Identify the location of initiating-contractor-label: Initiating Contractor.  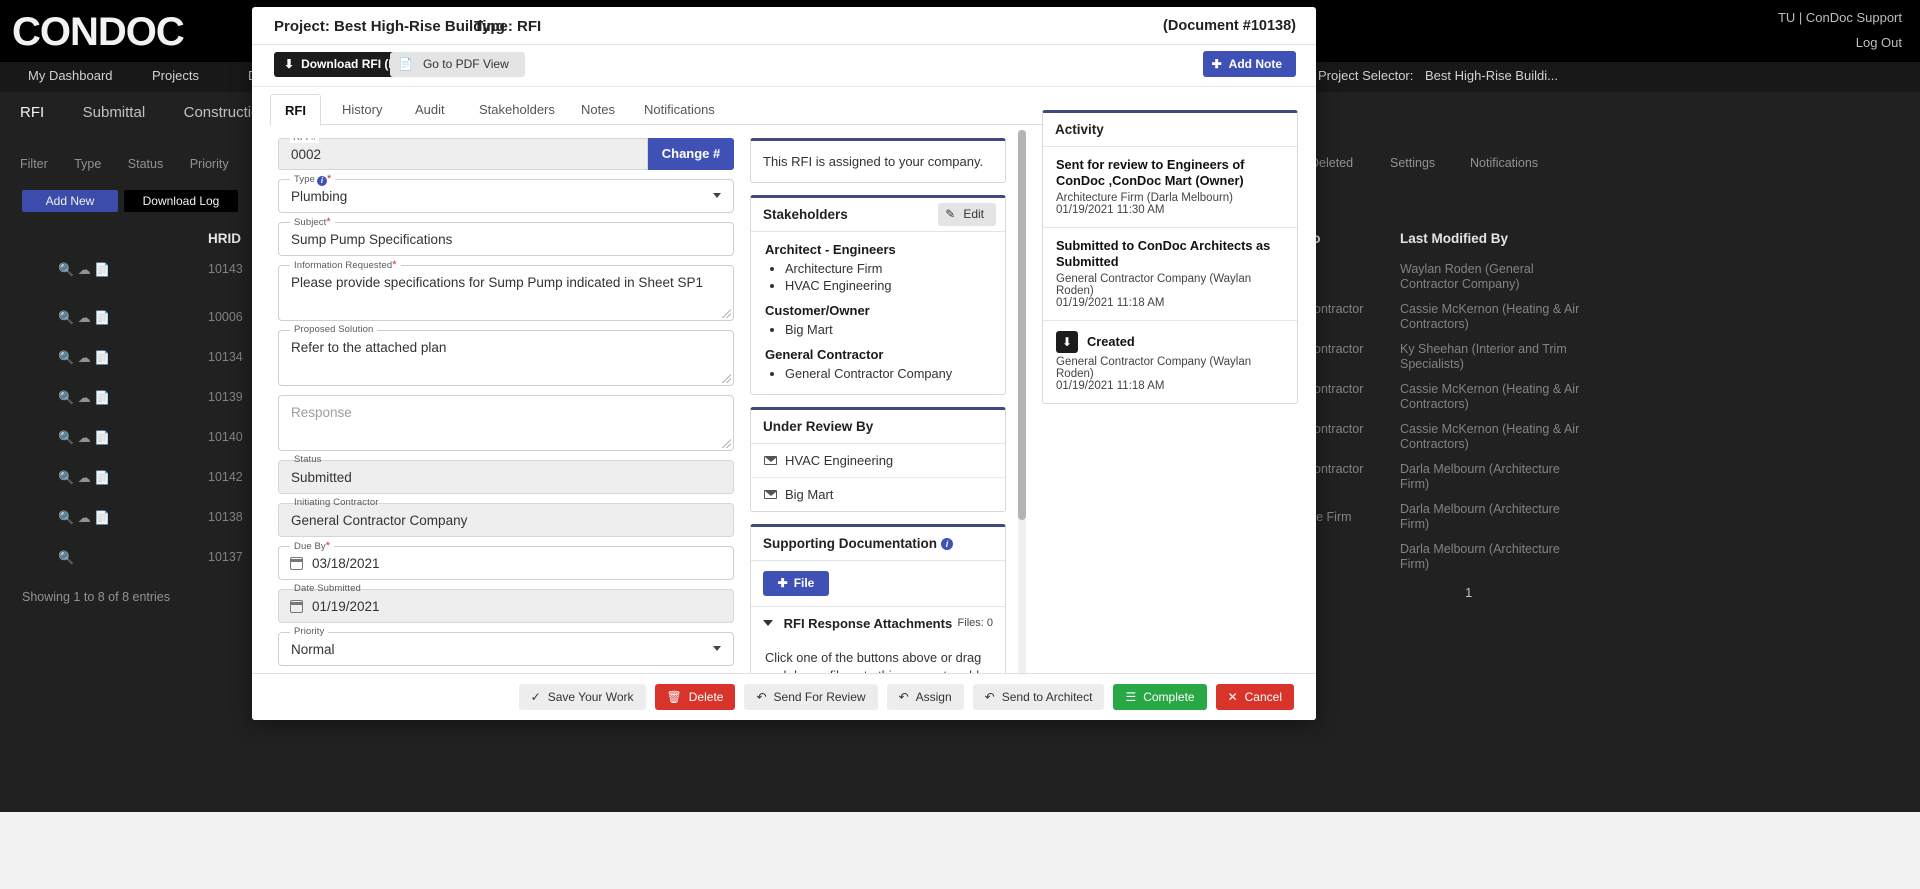
(336, 502).